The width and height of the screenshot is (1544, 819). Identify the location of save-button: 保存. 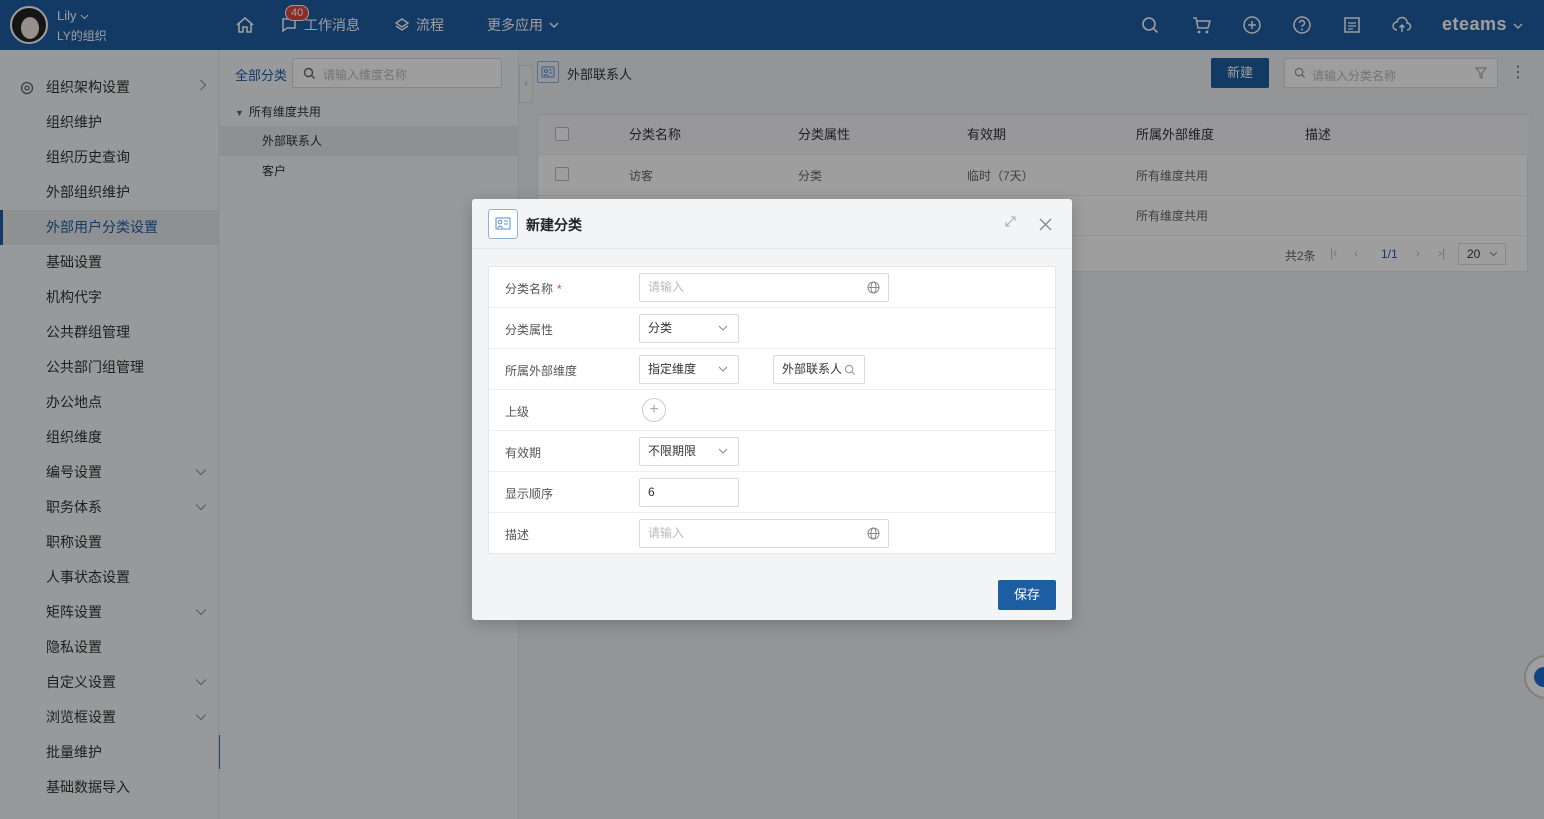
(1027, 595).